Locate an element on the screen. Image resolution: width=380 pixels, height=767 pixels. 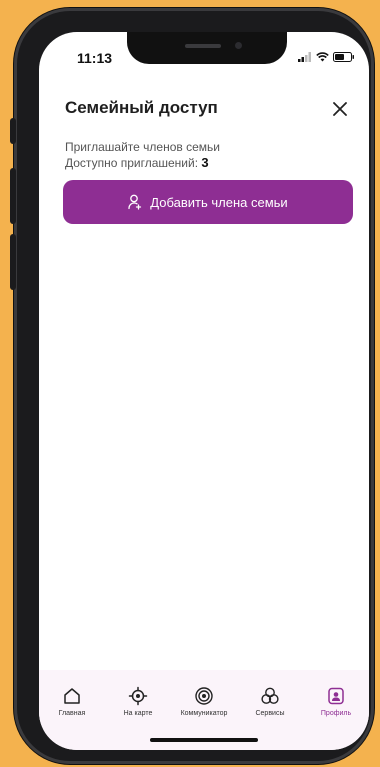
tab-map: На карте is located at coordinates (138, 701).